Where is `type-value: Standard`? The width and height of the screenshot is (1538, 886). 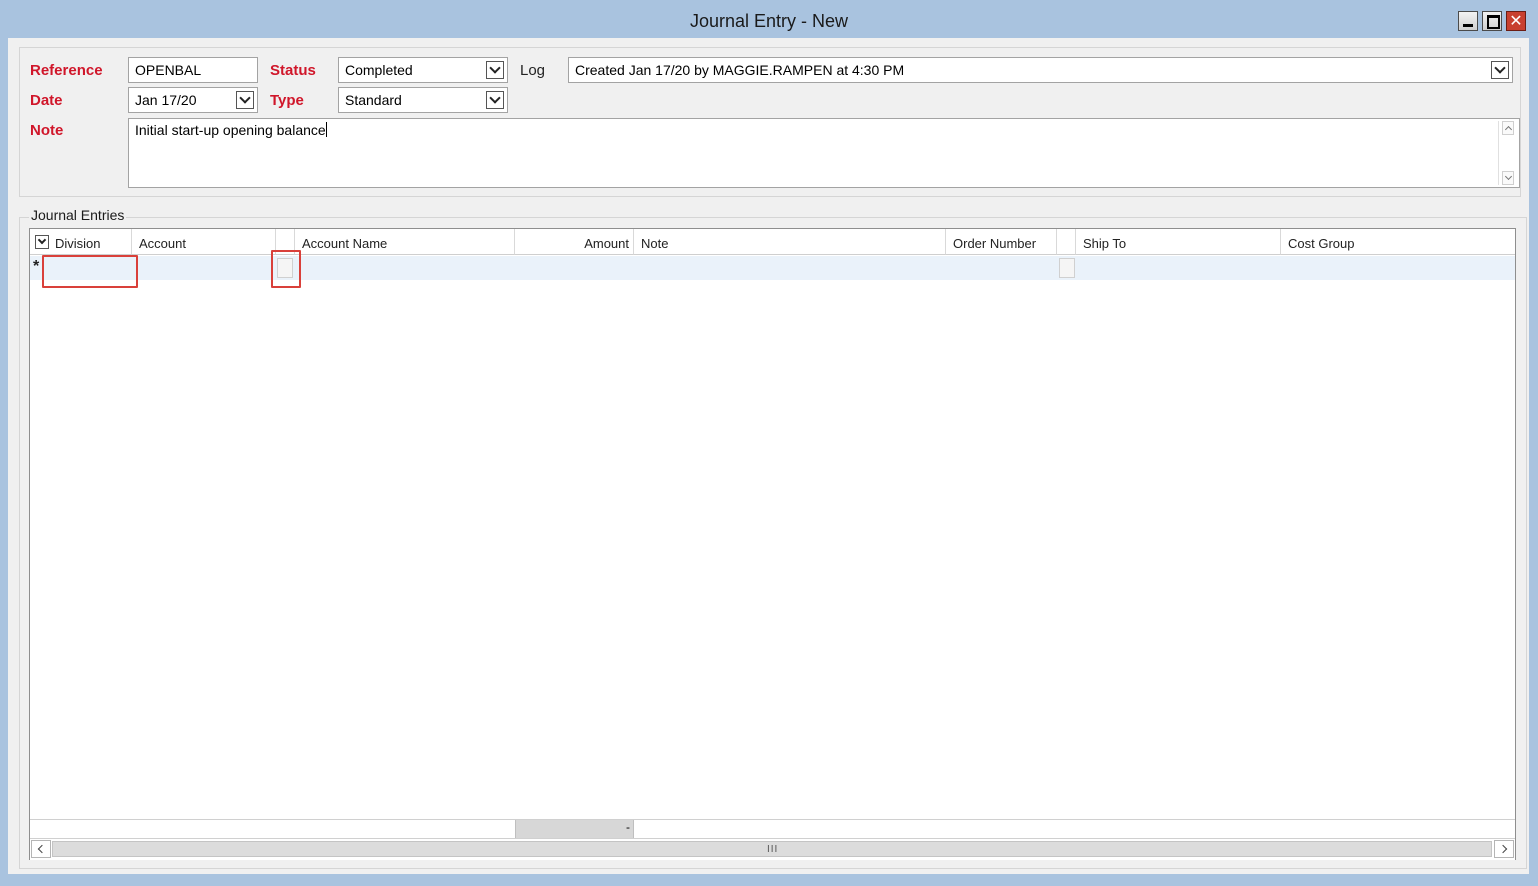 type-value: Standard is located at coordinates (373, 100).